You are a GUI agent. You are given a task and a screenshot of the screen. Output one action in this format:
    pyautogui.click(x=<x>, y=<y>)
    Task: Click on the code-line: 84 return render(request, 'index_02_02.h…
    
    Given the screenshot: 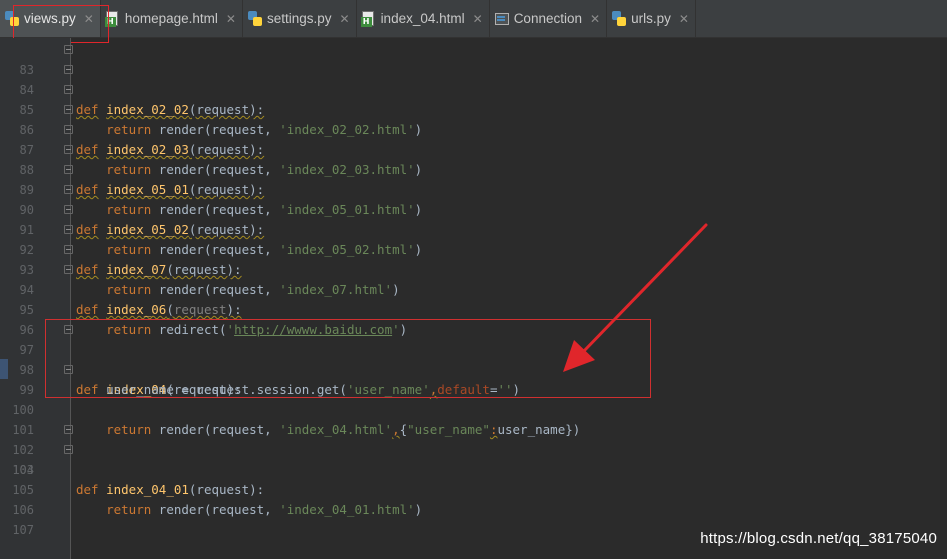 What is the action you would take?
    pyautogui.click(x=473, y=98)
    